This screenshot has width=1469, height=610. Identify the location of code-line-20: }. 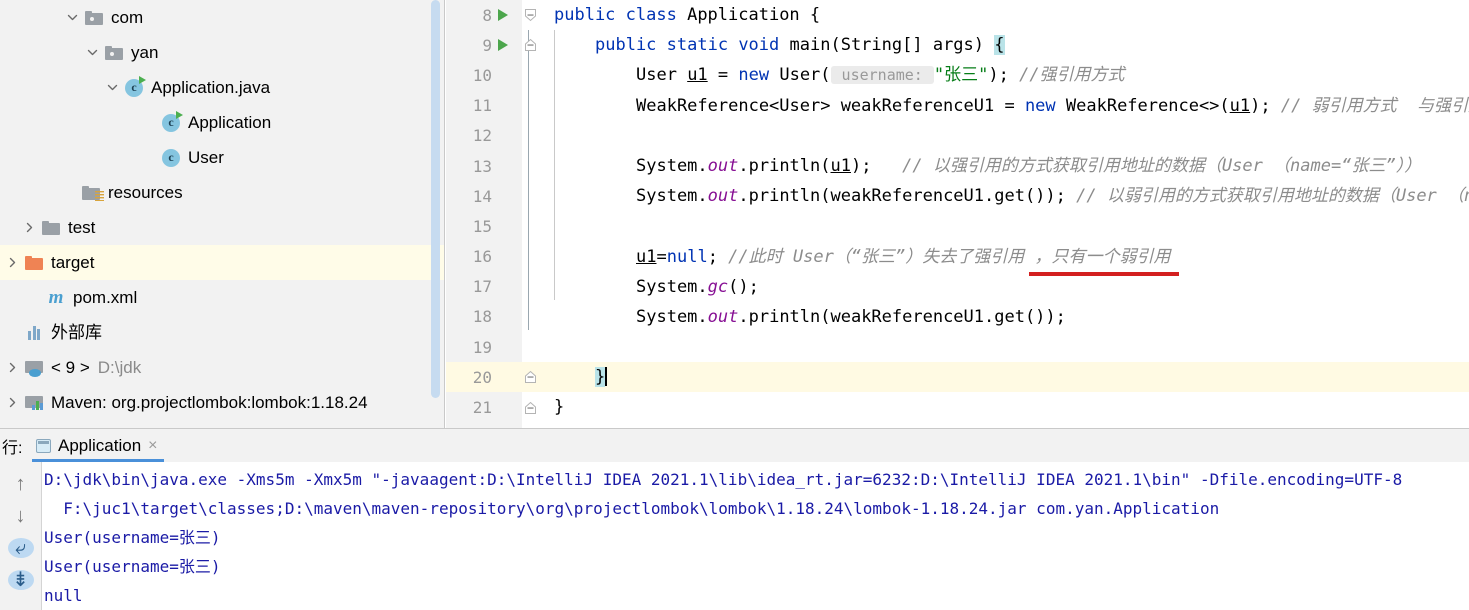
(995, 377).